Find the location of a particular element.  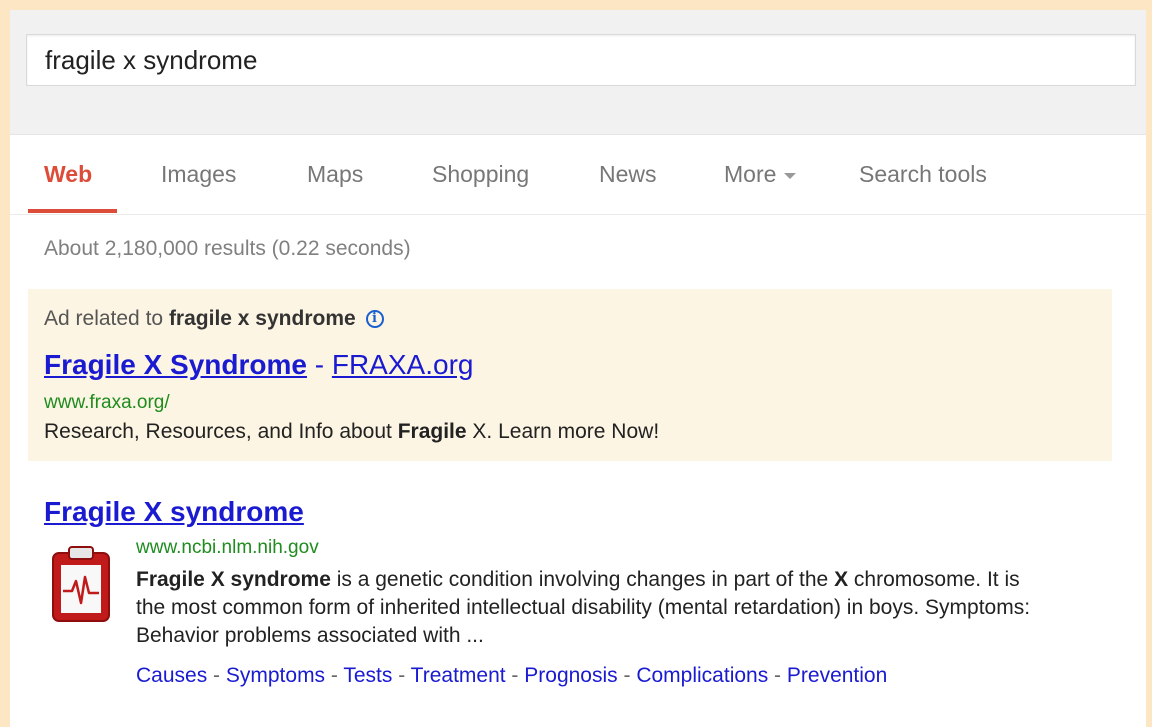

tab-more-label: More is located at coordinates (750, 174).